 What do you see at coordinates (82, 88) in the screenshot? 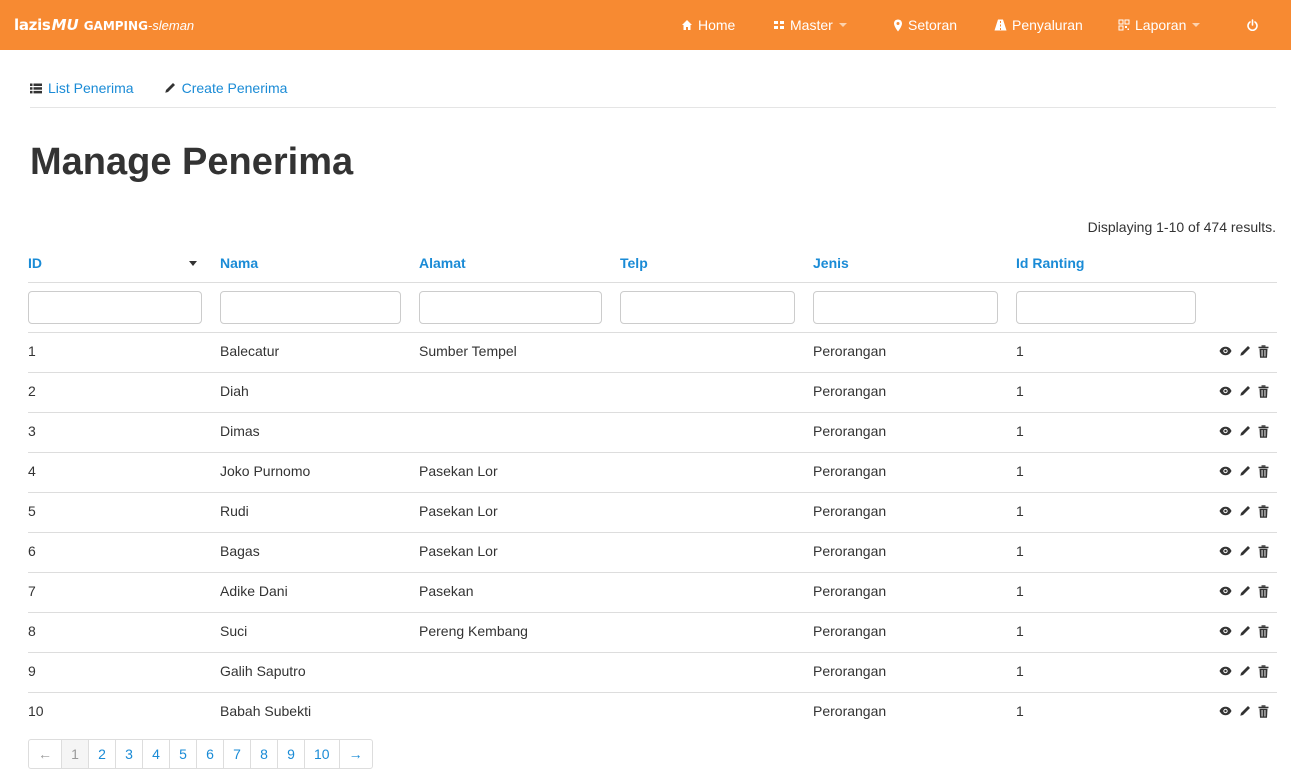
I see `list-penerima-link: List Penerima` at bounding box center [82, 88].